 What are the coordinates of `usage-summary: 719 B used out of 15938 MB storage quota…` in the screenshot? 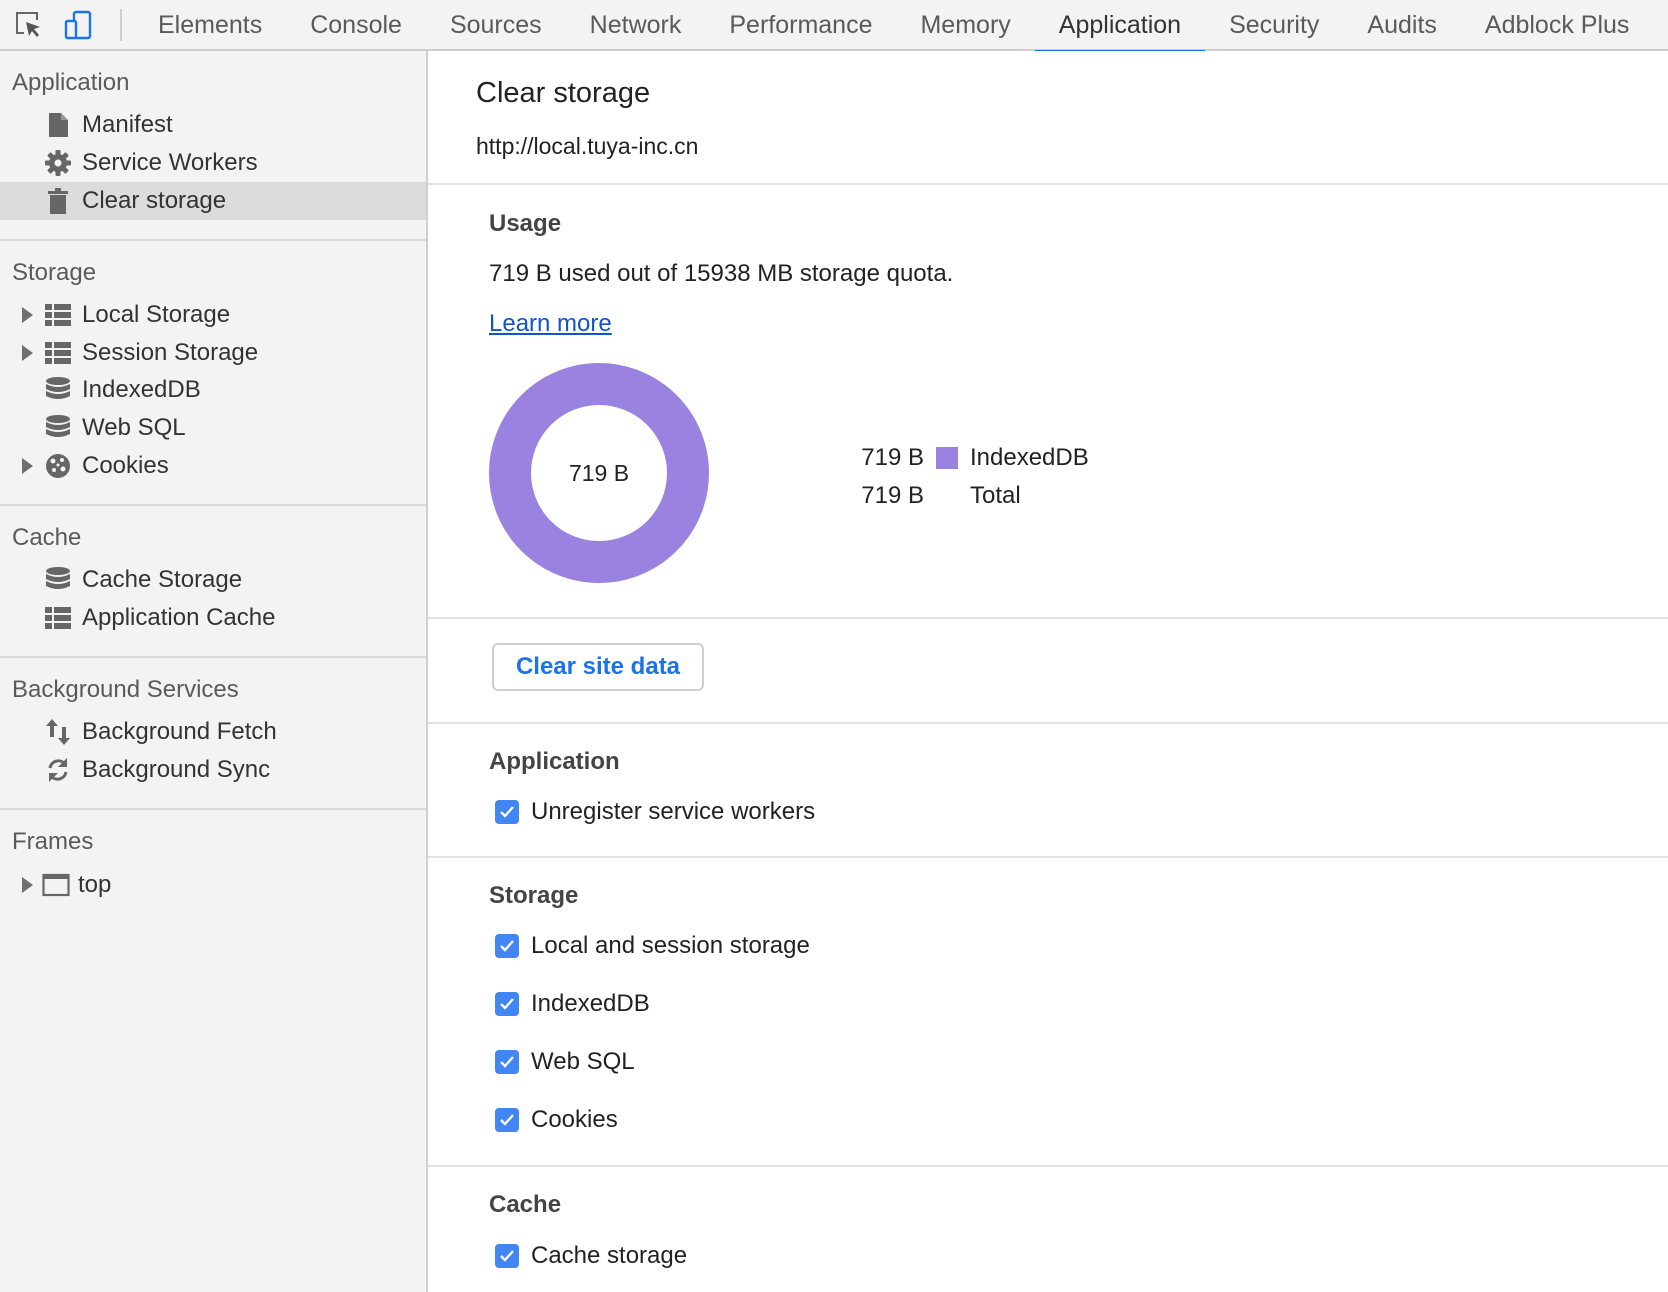 It's located at (721, 273).